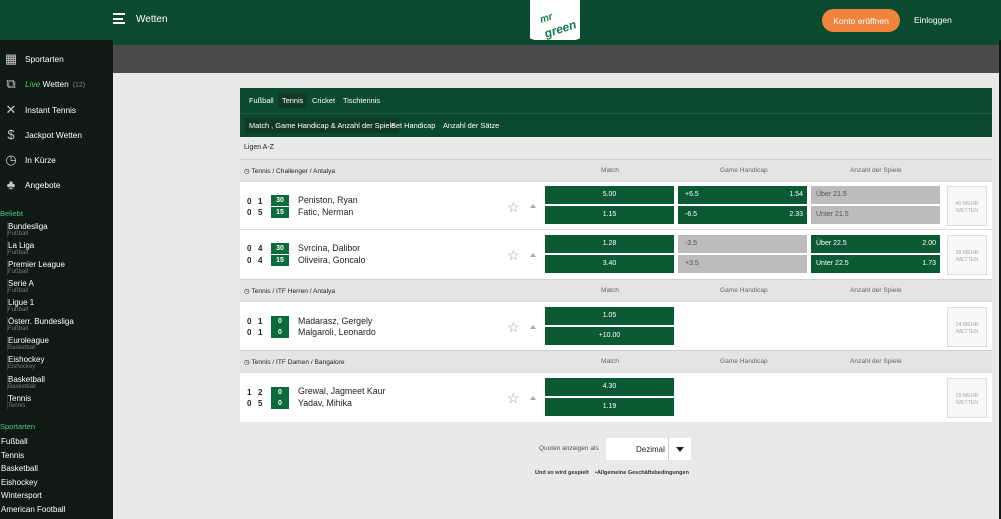 The width and height of the screenshot is (1001, 519). Describe the element at coordinates (56, 185) in the screenshot. I see `sidebar-item-angebote: ♣ Angebote` at that location.